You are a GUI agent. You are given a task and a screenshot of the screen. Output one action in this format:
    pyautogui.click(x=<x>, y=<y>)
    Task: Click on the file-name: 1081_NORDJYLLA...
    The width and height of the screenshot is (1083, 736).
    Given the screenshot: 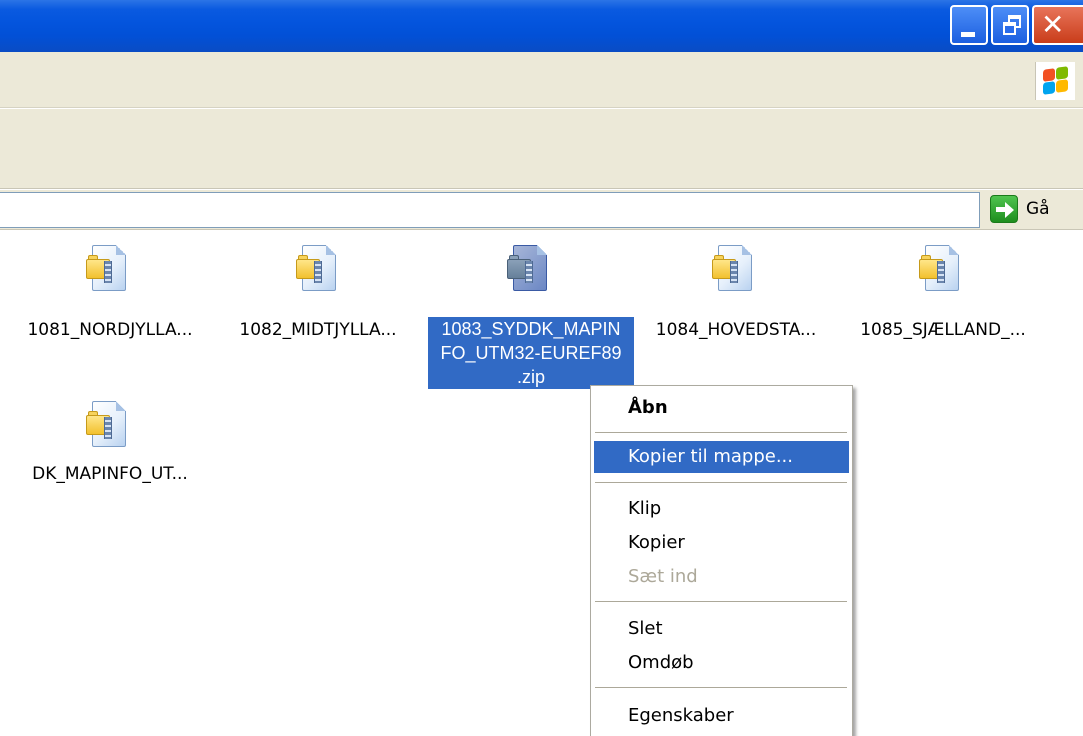 What is the action you would take?
    pyautogui.click(x=110, y=330)
    